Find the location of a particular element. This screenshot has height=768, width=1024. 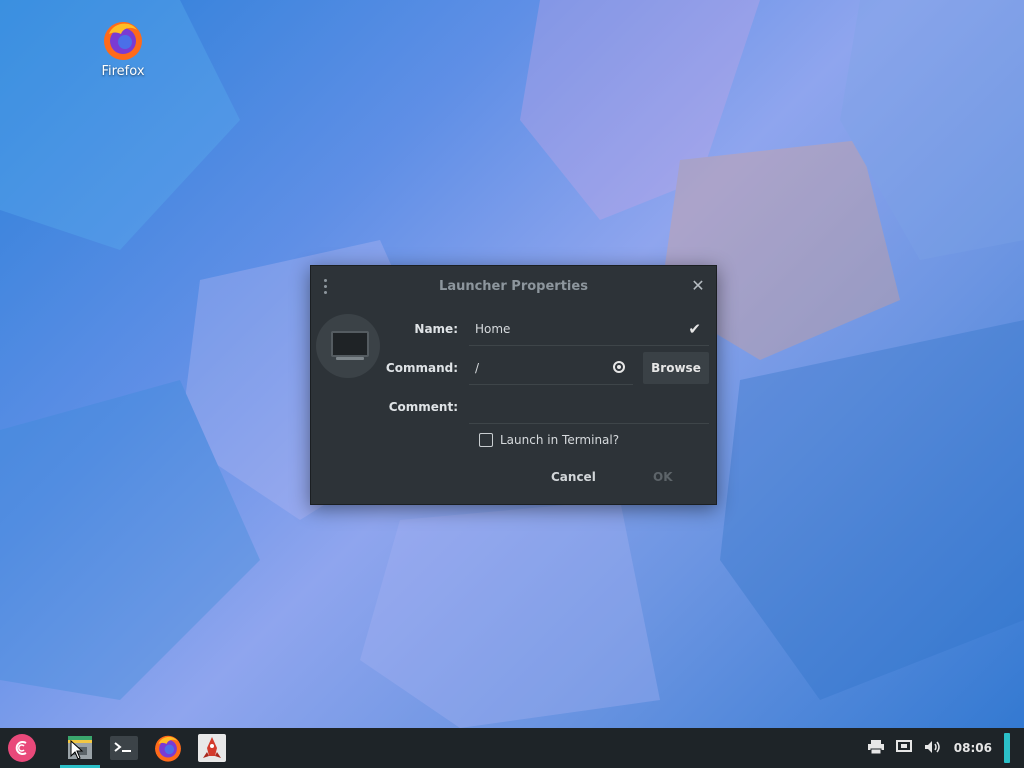

debian-swirl-icon is located at coordinates (22, 748).